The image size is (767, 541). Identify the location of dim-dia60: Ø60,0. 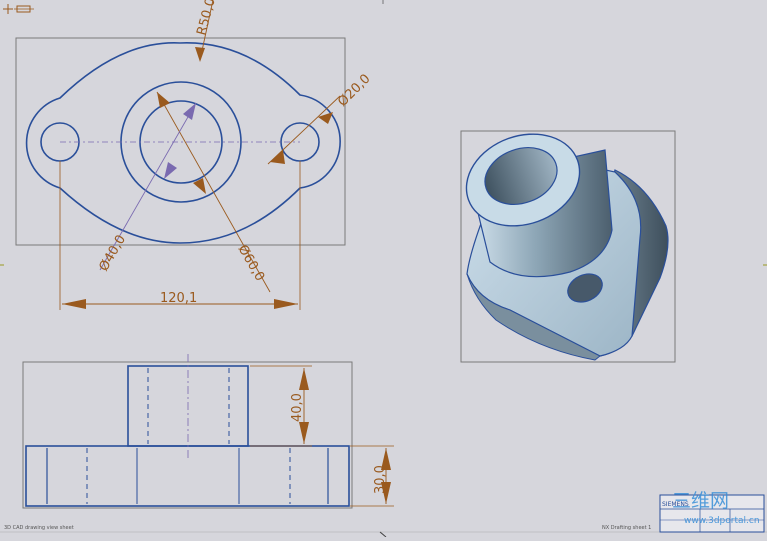
(251, 263).